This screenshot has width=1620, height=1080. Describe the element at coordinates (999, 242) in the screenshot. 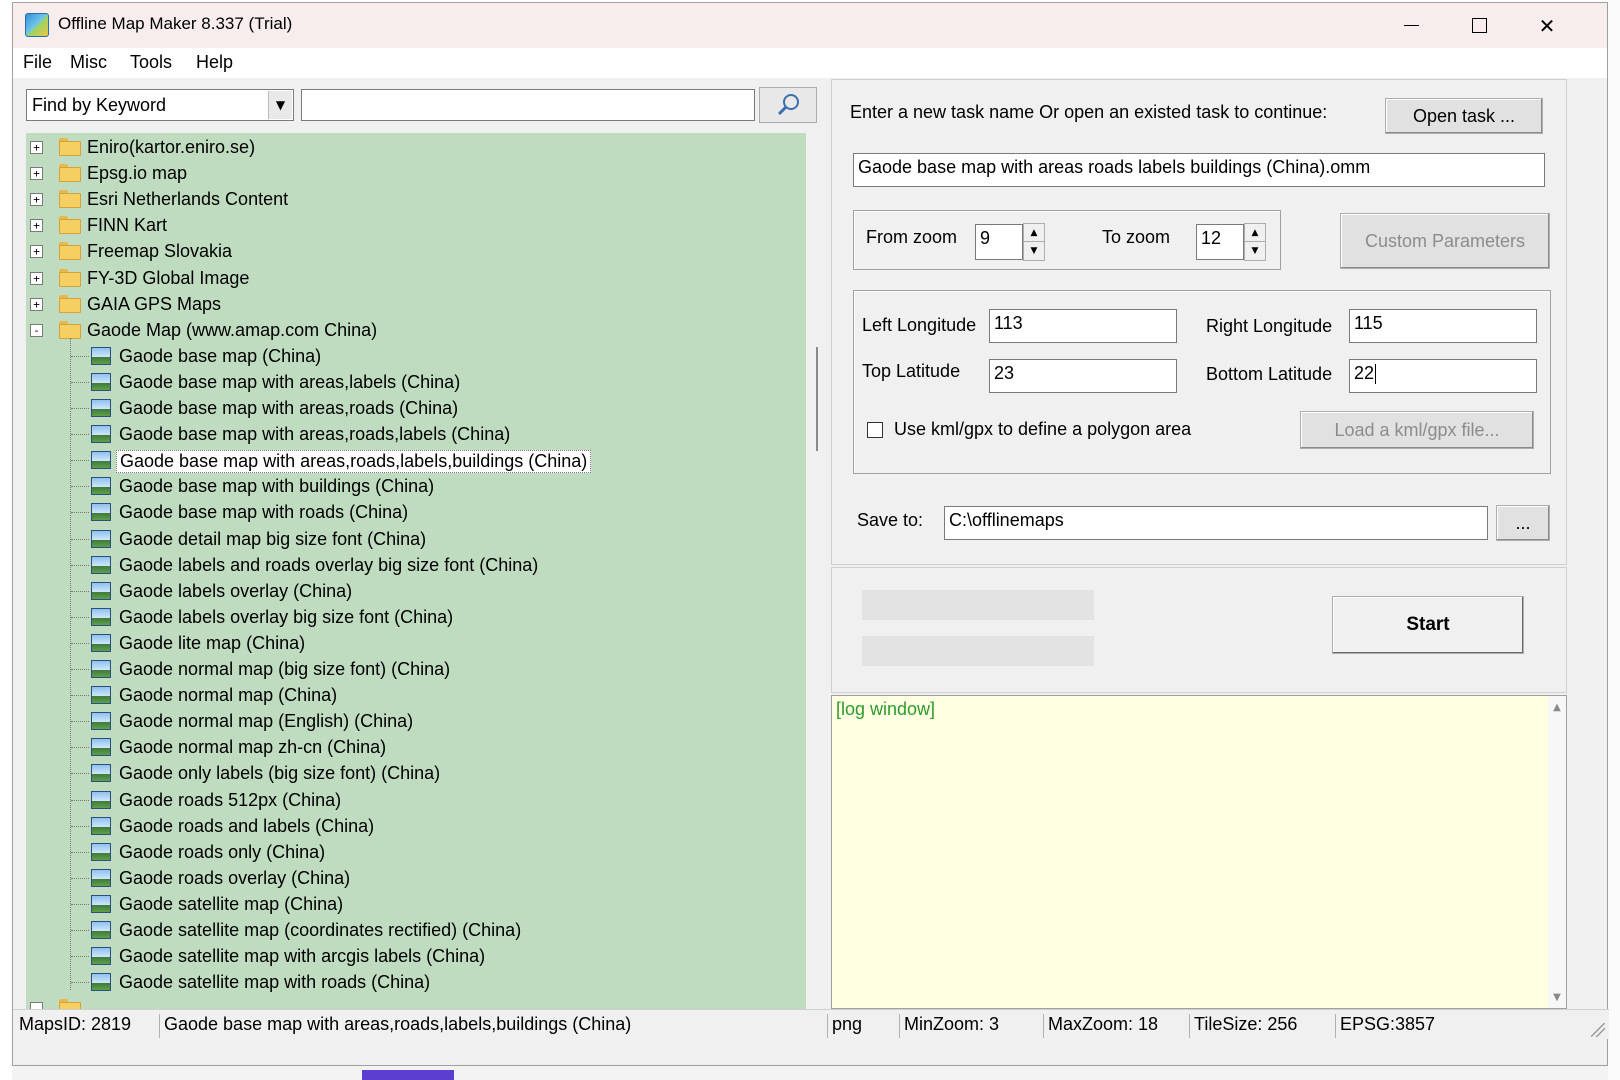

I see `from-zoom-input: 9` at that location.